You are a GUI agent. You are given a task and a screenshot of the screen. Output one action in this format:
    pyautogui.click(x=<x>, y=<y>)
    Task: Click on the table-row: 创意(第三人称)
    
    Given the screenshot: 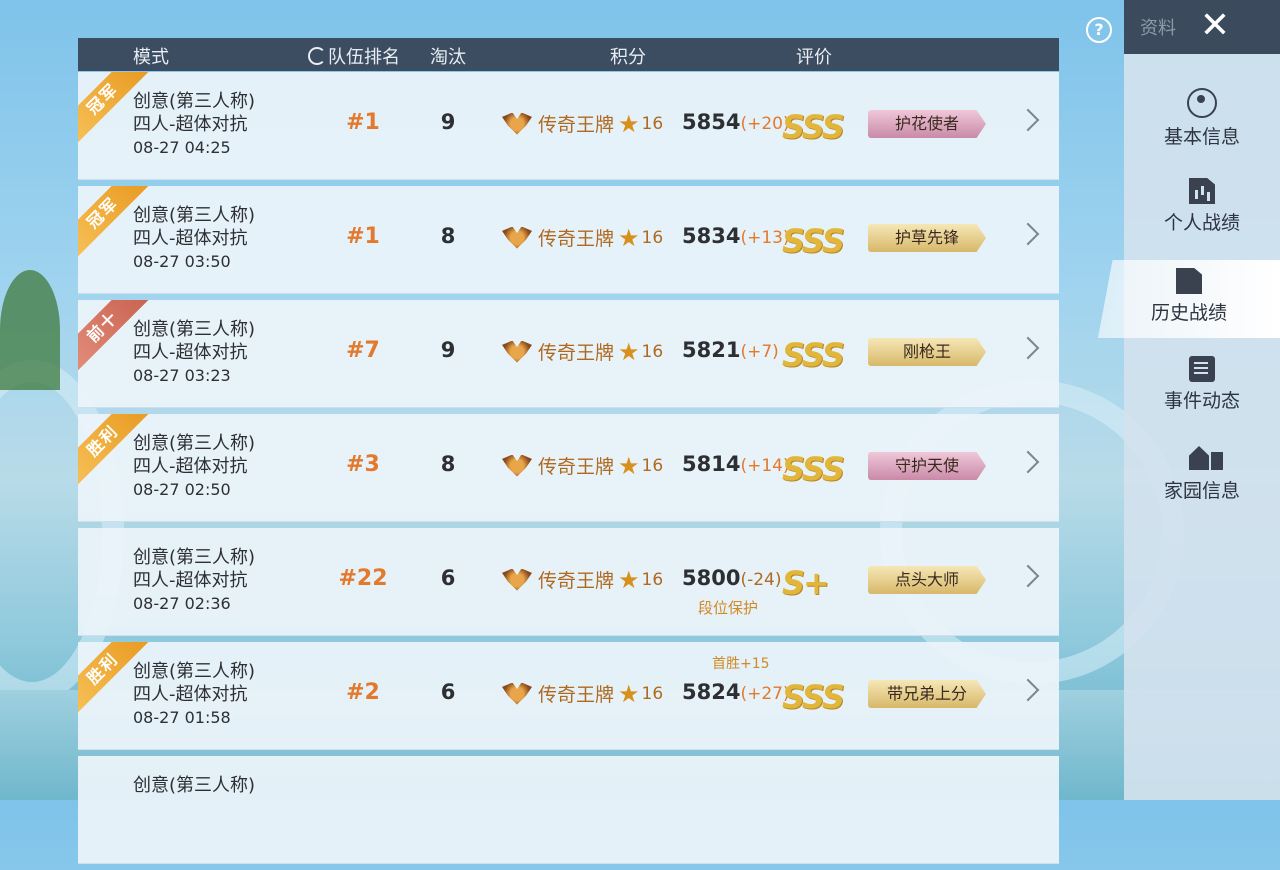 What is the action you would take?
    pyautogui.click(x=568, y=810)
    